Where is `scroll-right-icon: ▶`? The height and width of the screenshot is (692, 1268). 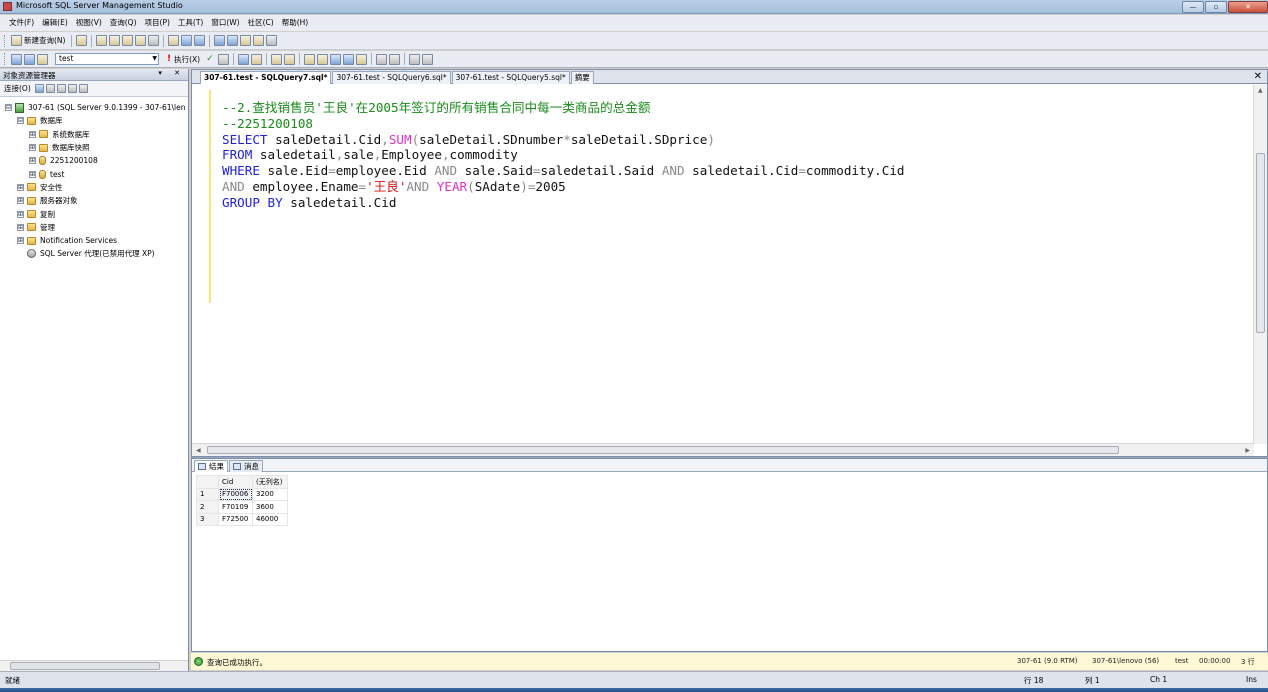
scroll-right-icon: ▶ is located at coordinates (1247, 450).